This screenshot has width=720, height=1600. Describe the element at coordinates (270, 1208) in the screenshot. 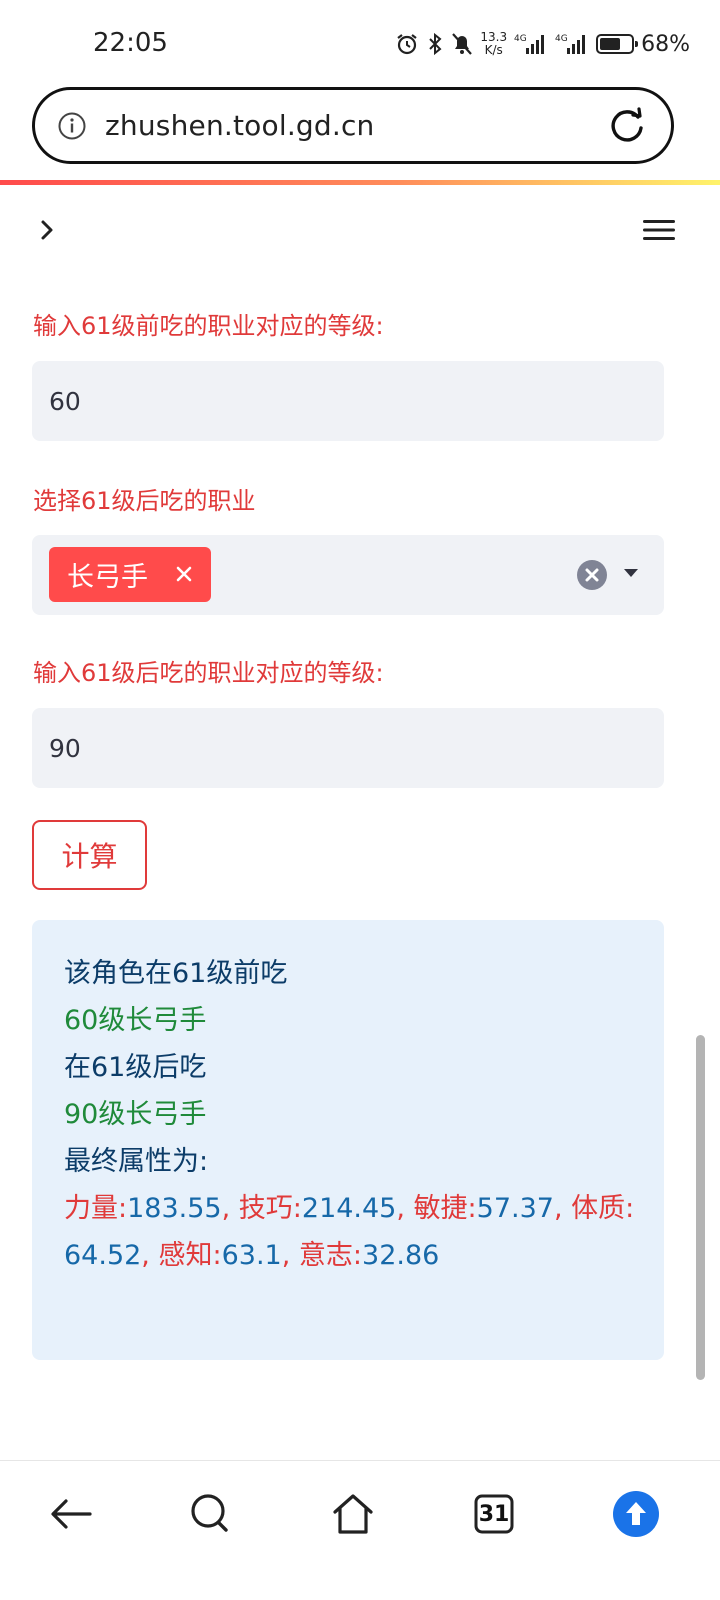

I see `stat-name: 技巧:` at that location.